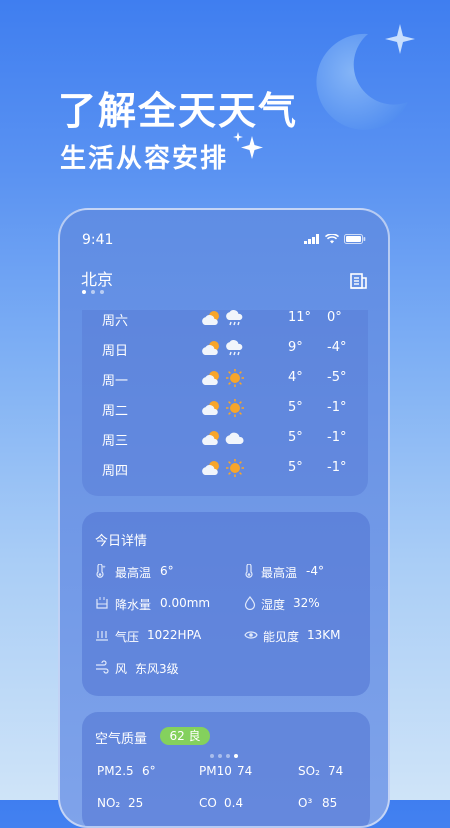 This screenshot has width=450, height=828. I want to click on forecast-row: 周四 5° -1°, so click(225, 469).